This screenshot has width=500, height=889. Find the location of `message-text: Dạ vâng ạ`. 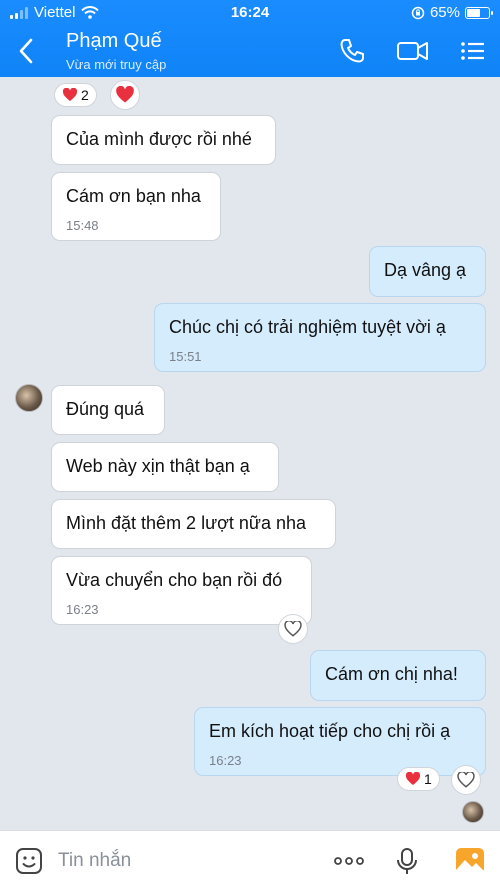

message-text: Dạ vâng ạ is located at coordinates (425, 270).